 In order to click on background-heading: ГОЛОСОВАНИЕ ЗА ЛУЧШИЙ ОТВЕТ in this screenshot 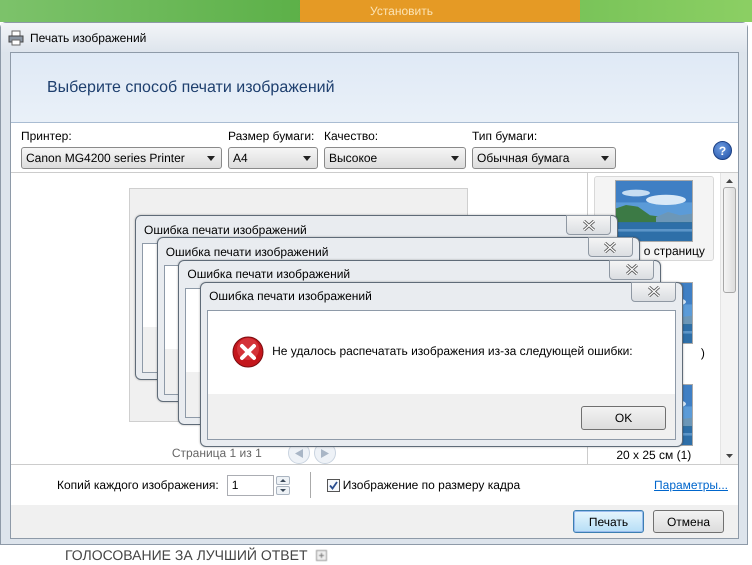, I will do `click(186, 555)`.